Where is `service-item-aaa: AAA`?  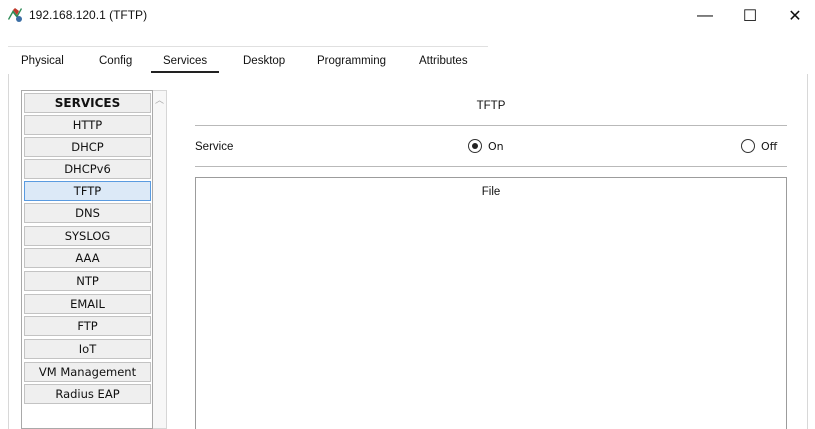
service-item-aaa: AAA is located at coordinates (87, 258).